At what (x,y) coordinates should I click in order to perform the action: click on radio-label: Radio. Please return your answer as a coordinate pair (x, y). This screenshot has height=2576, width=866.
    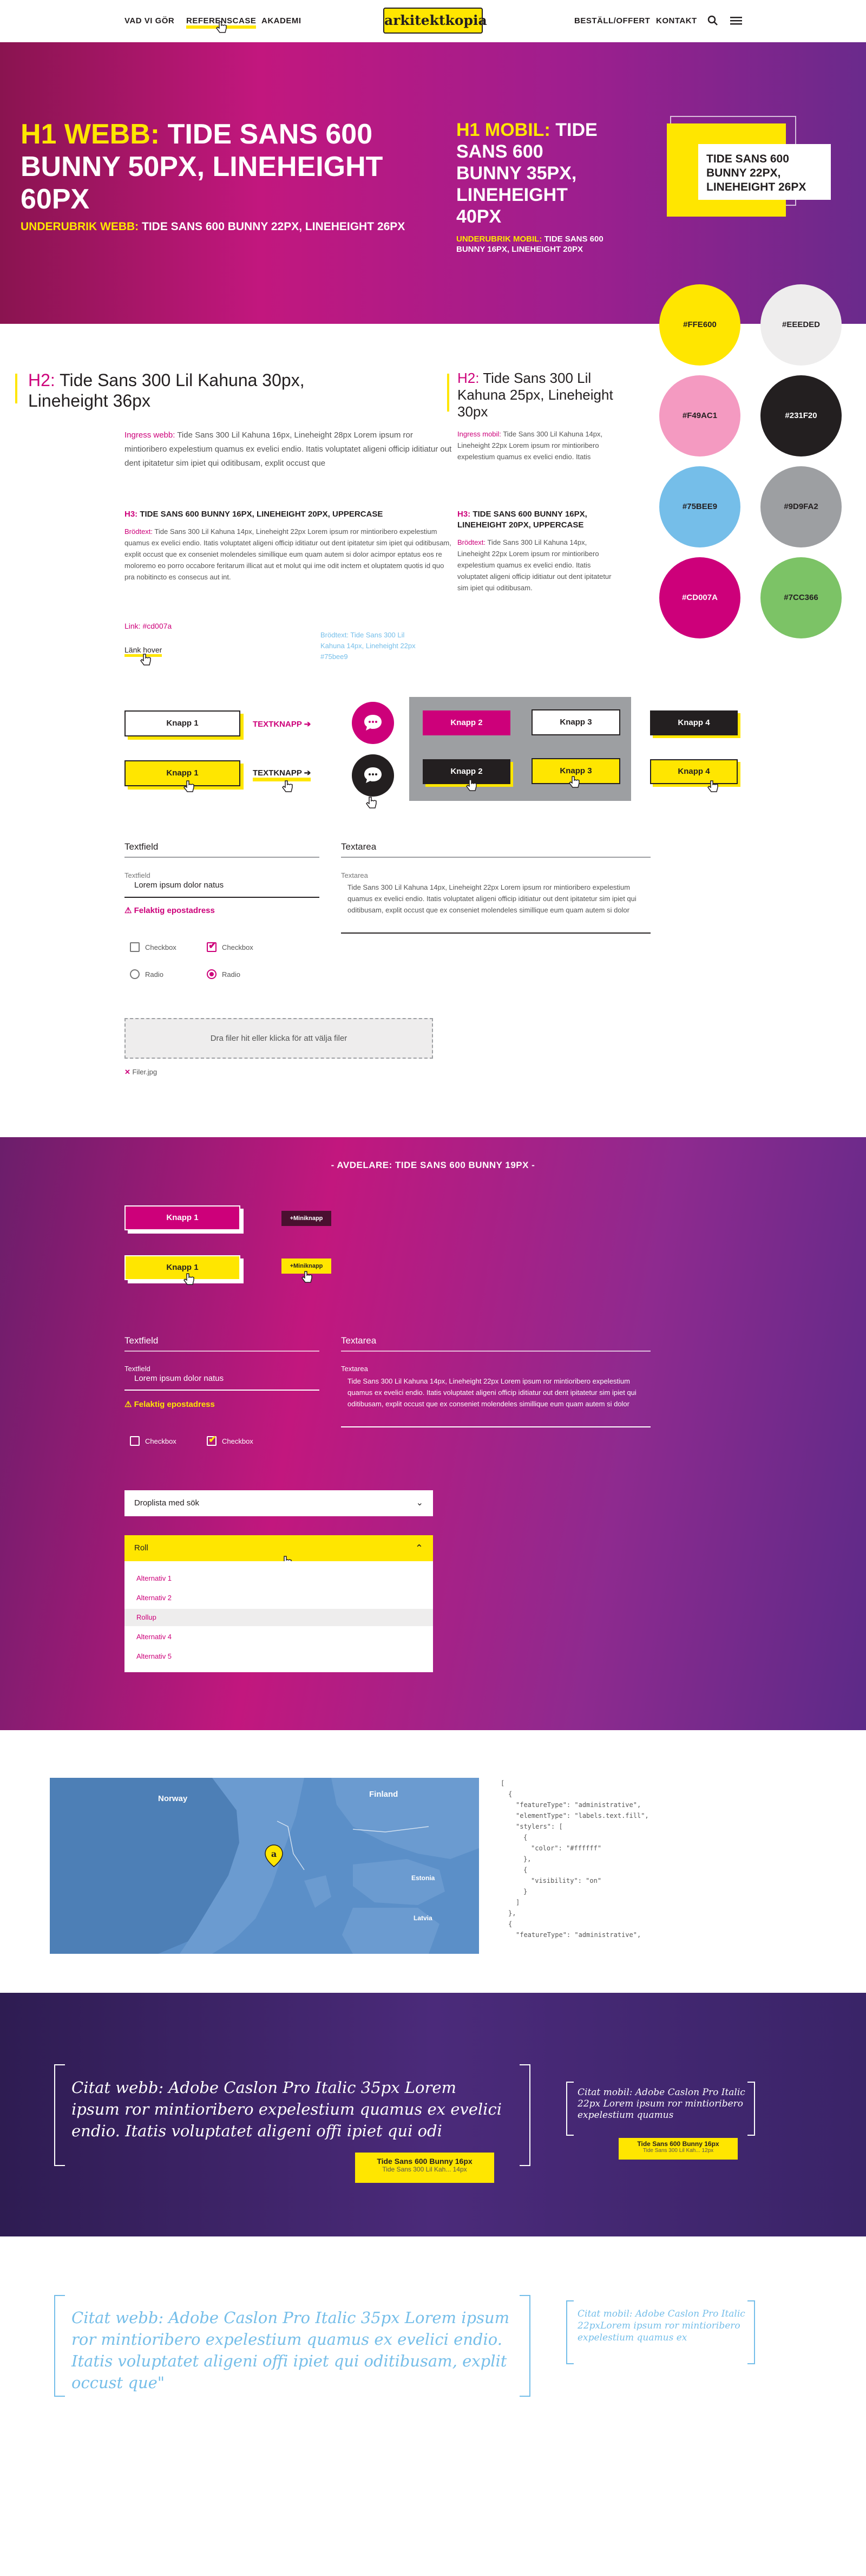
    Looking at the image, I should click on (154, 974).